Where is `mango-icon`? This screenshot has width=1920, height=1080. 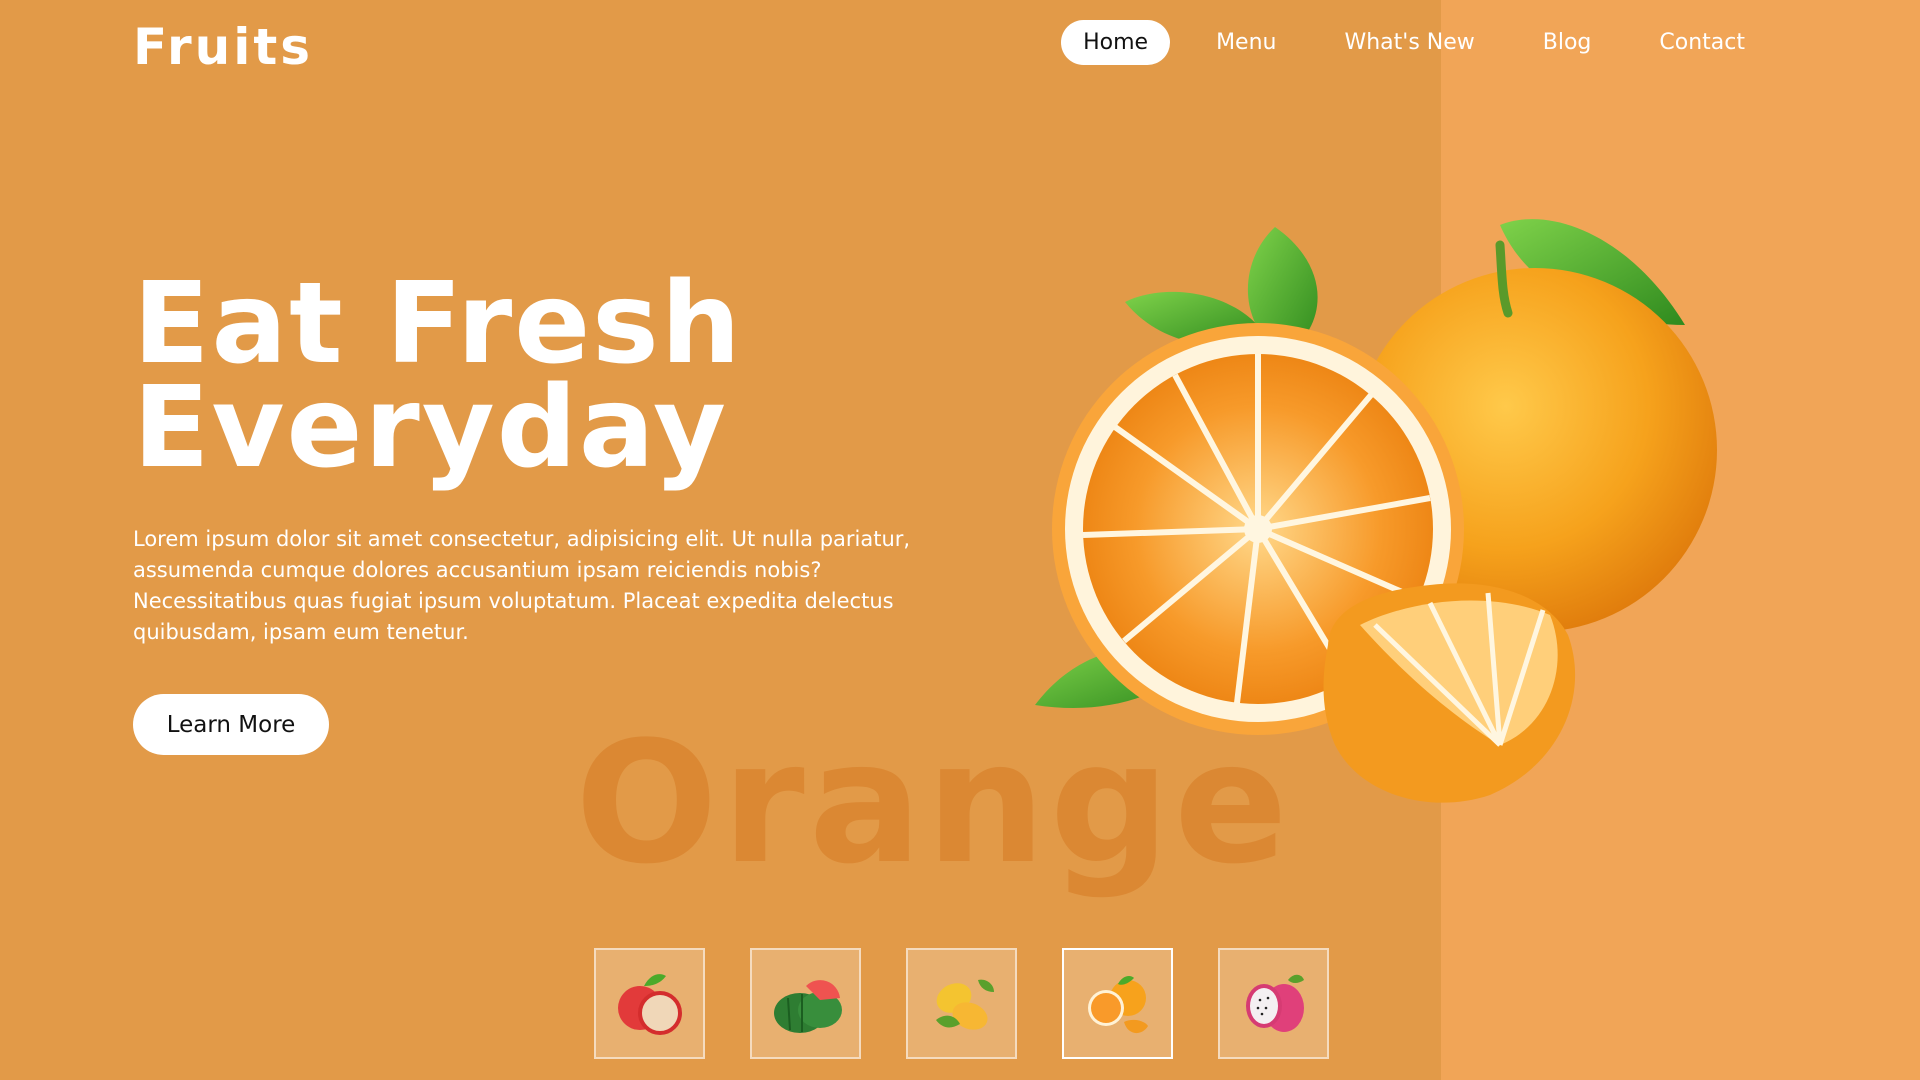
mango-icon is located at coordinates (964, 1004).